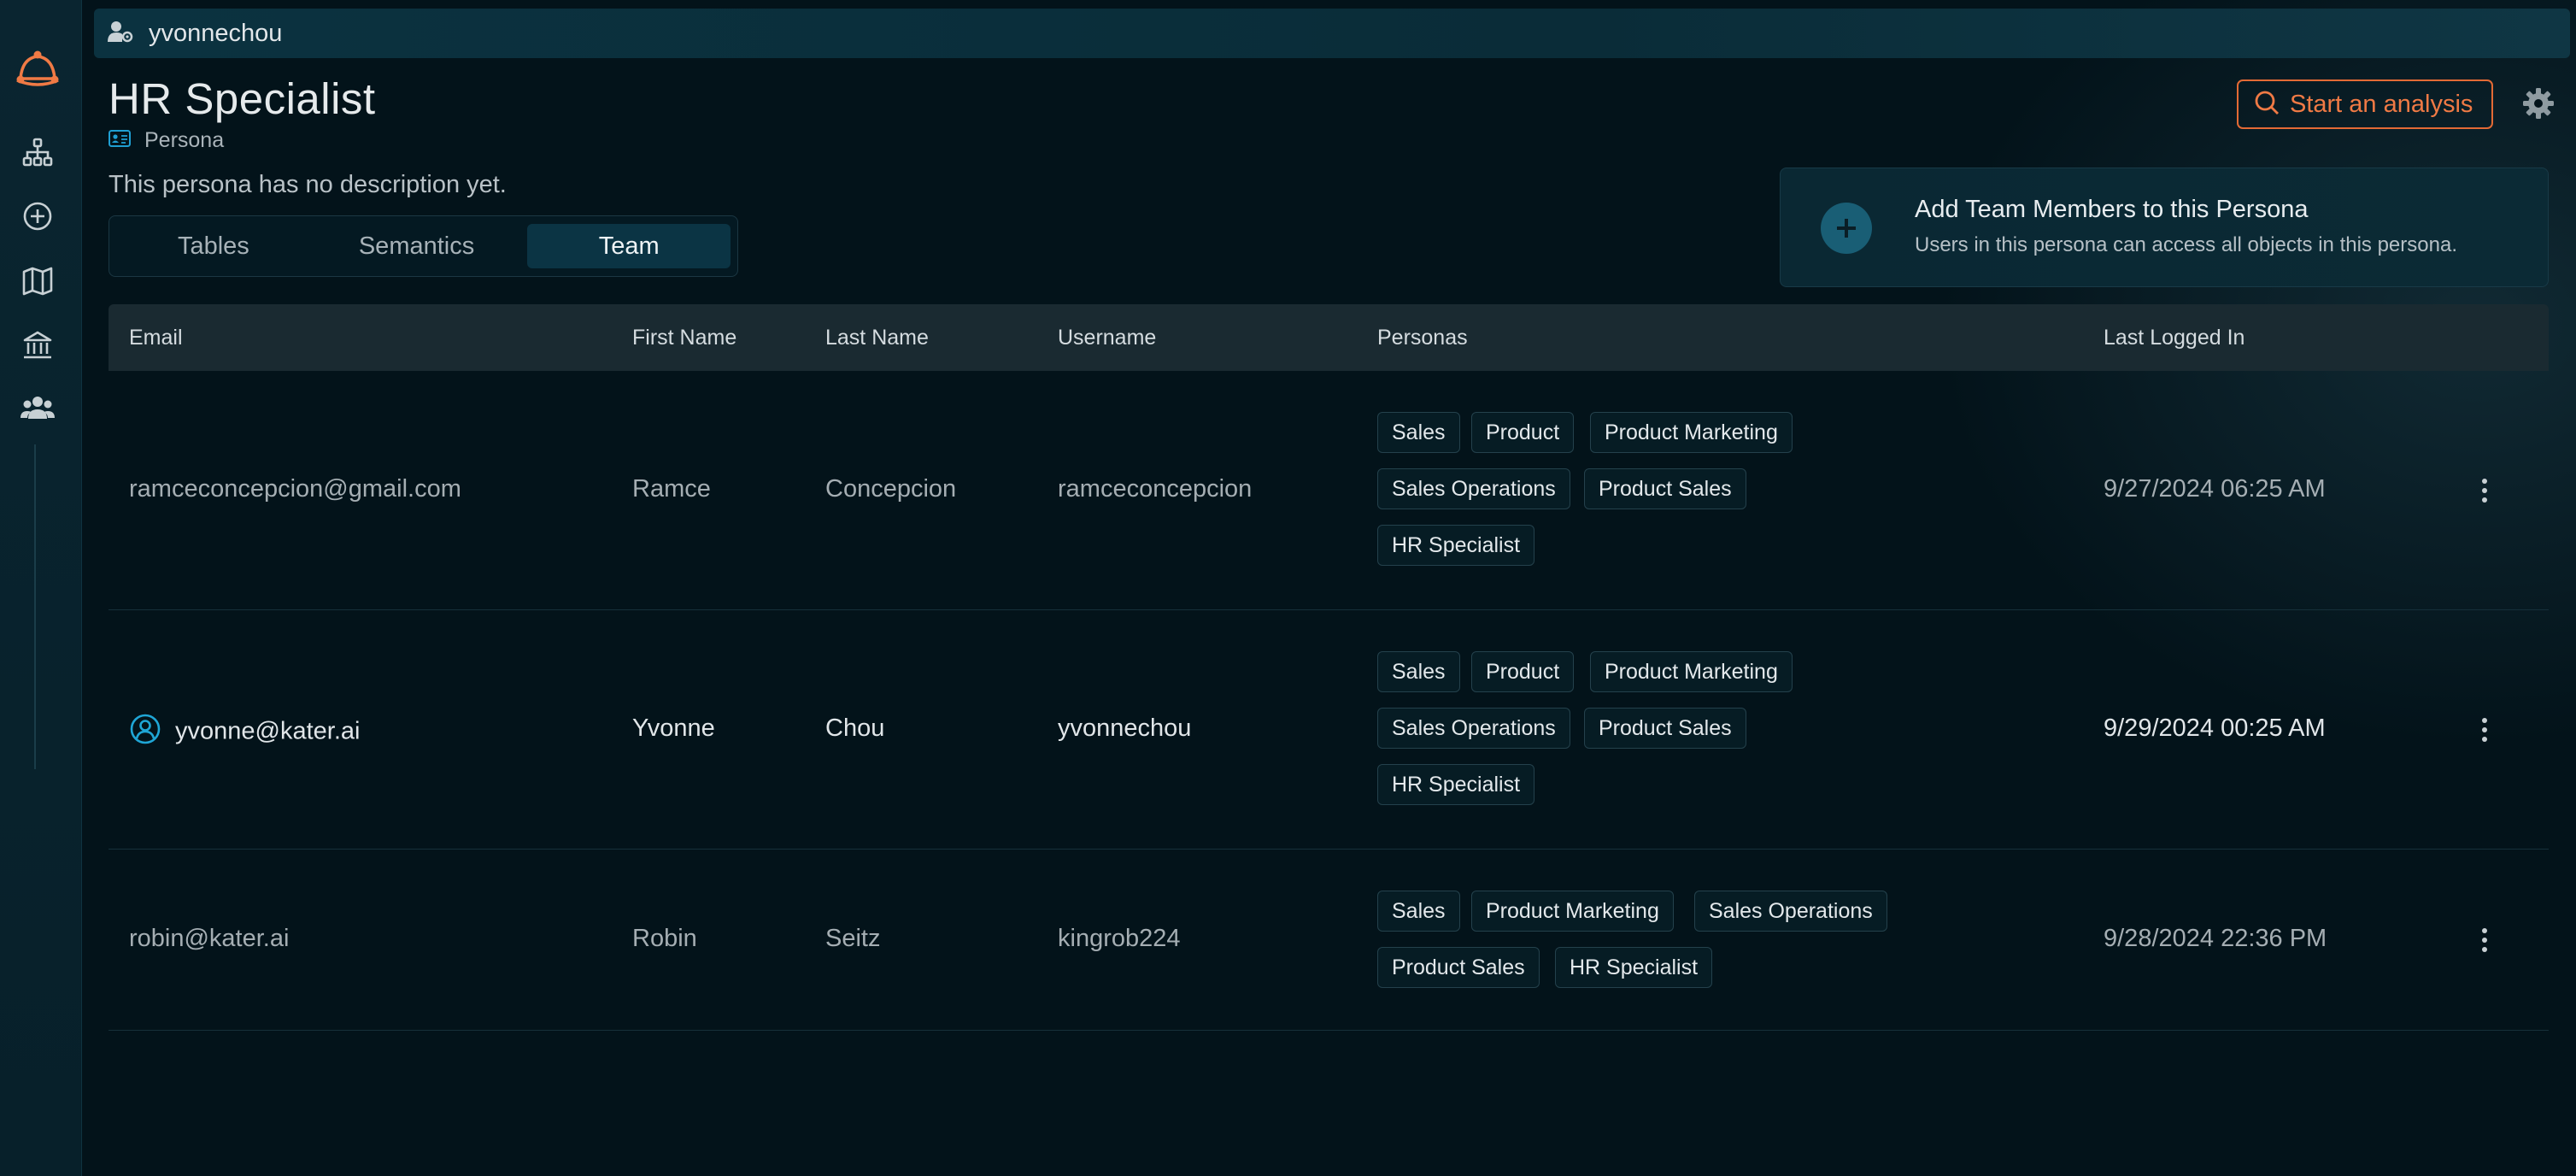 Image resolution: width=2576 pixels, height=1176 pixels. I want to click on username-cell: yvonnechou, so click(1125, 728).